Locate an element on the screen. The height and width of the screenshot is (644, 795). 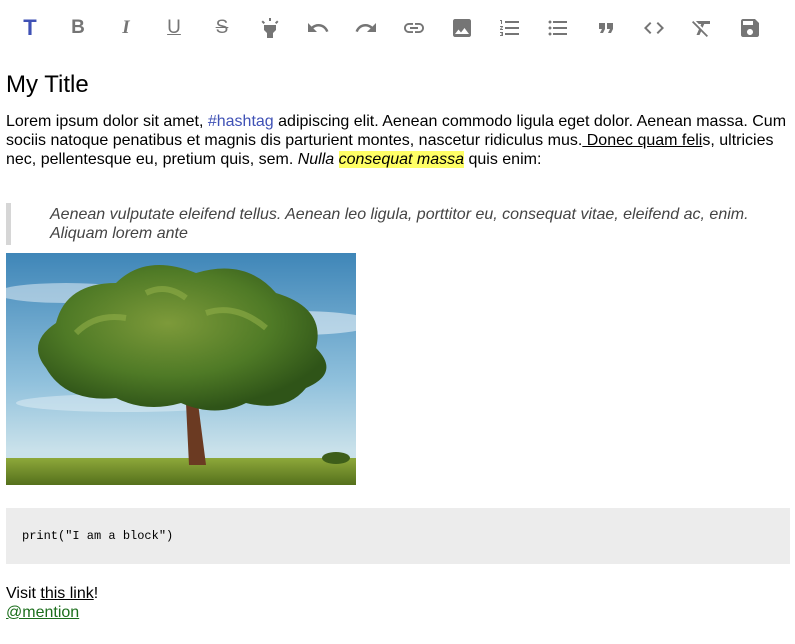
italic-text: Nulla is located at coordinates (318, 159).